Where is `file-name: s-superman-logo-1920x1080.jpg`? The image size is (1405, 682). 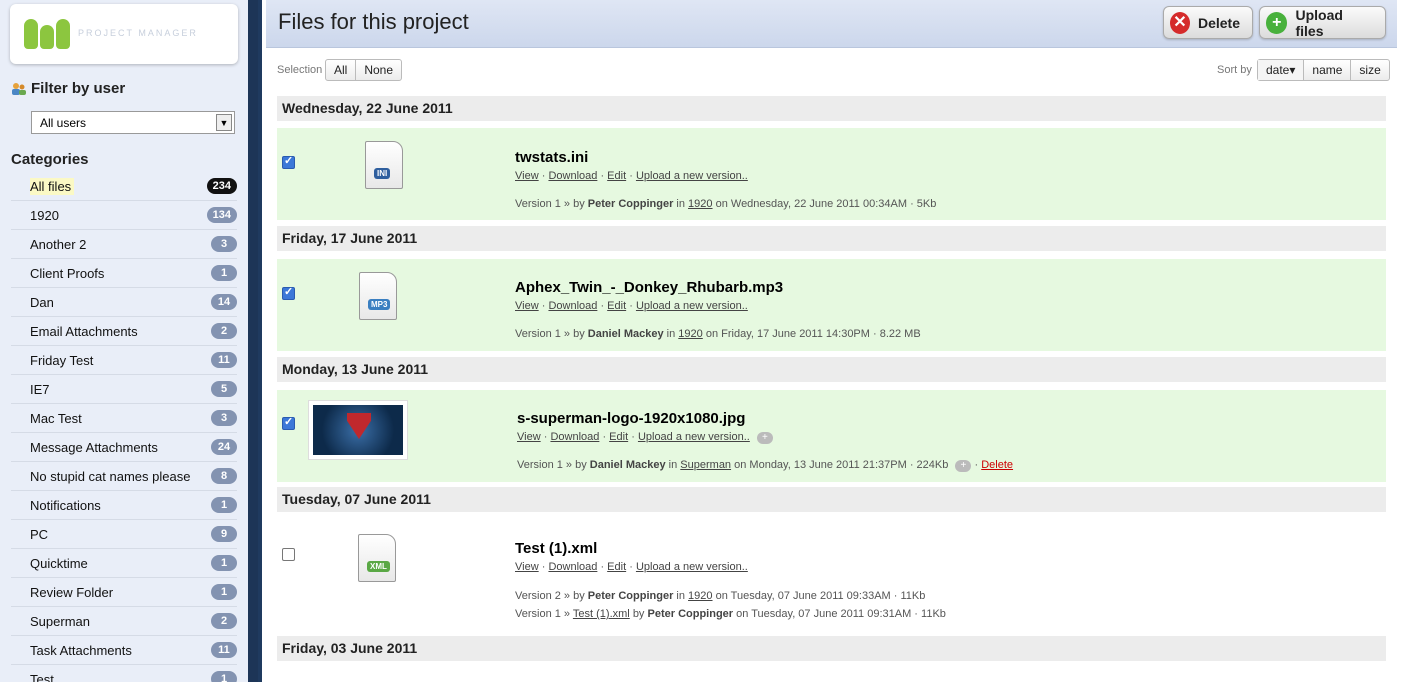
file-name: s-superman-logo-1920x1080.jpg is located at coordinates (631, 418).